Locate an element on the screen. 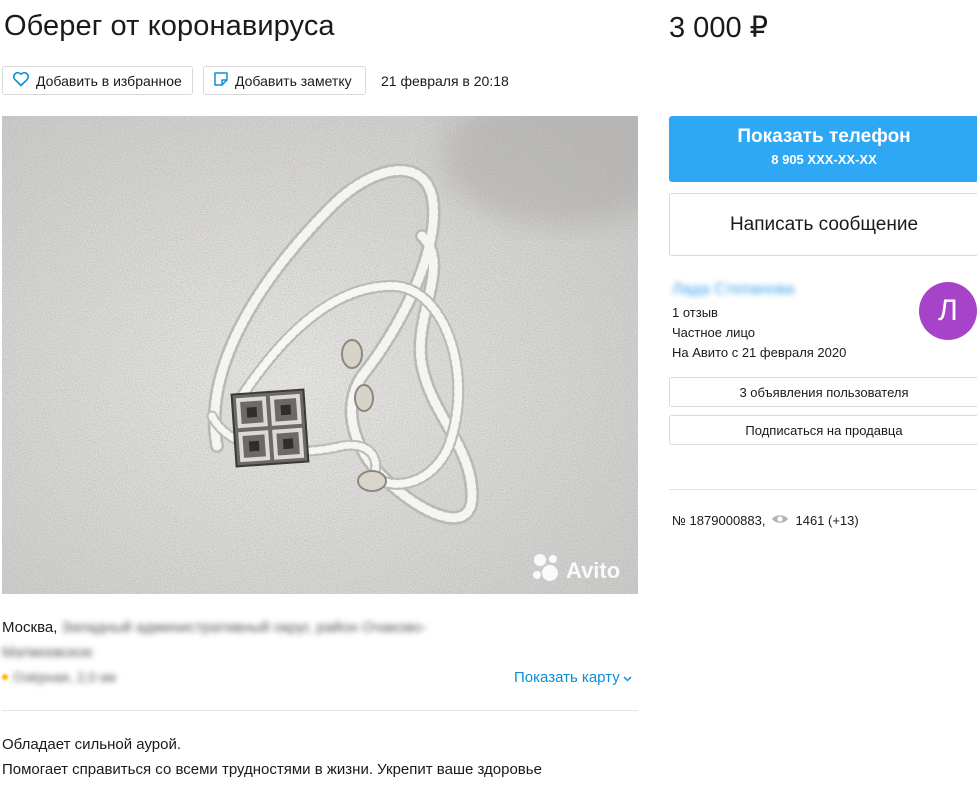  page-title: Оберег от коронавируса is located at coordinates (169, 26).